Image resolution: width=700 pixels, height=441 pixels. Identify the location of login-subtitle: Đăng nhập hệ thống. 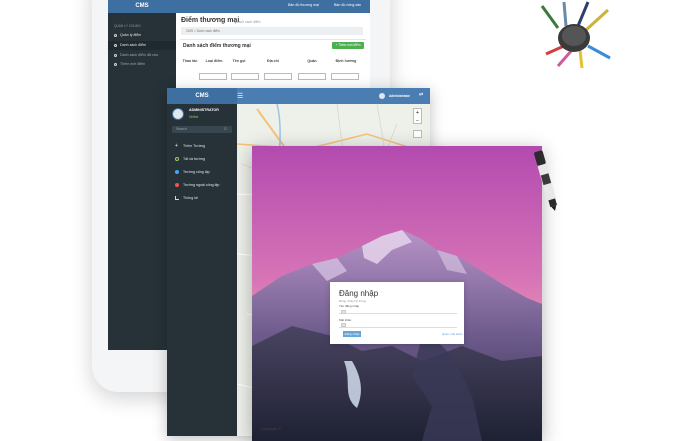
(353, 301).